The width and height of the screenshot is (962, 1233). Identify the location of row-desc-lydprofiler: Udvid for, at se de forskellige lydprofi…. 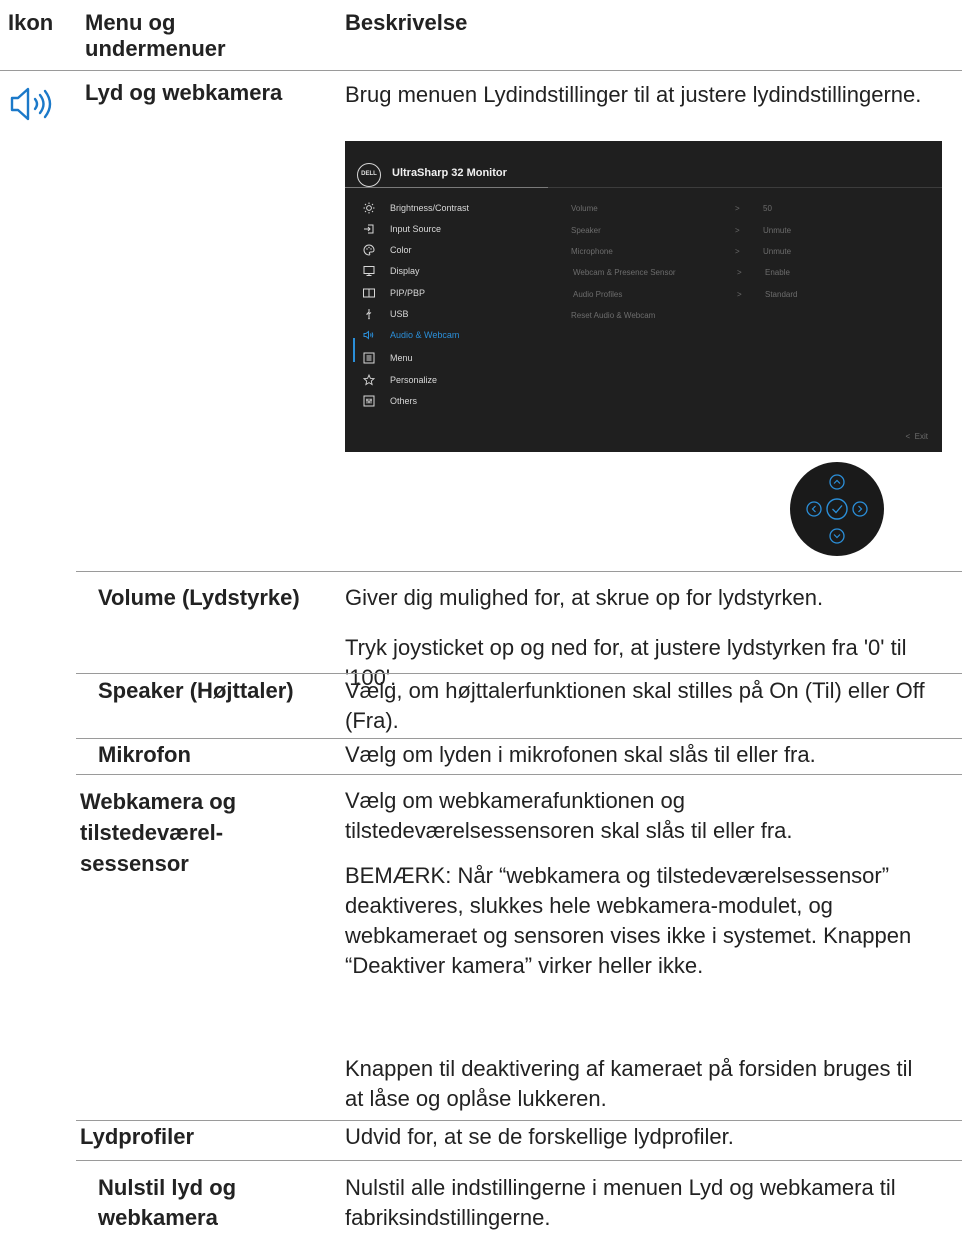
(539, 1136).